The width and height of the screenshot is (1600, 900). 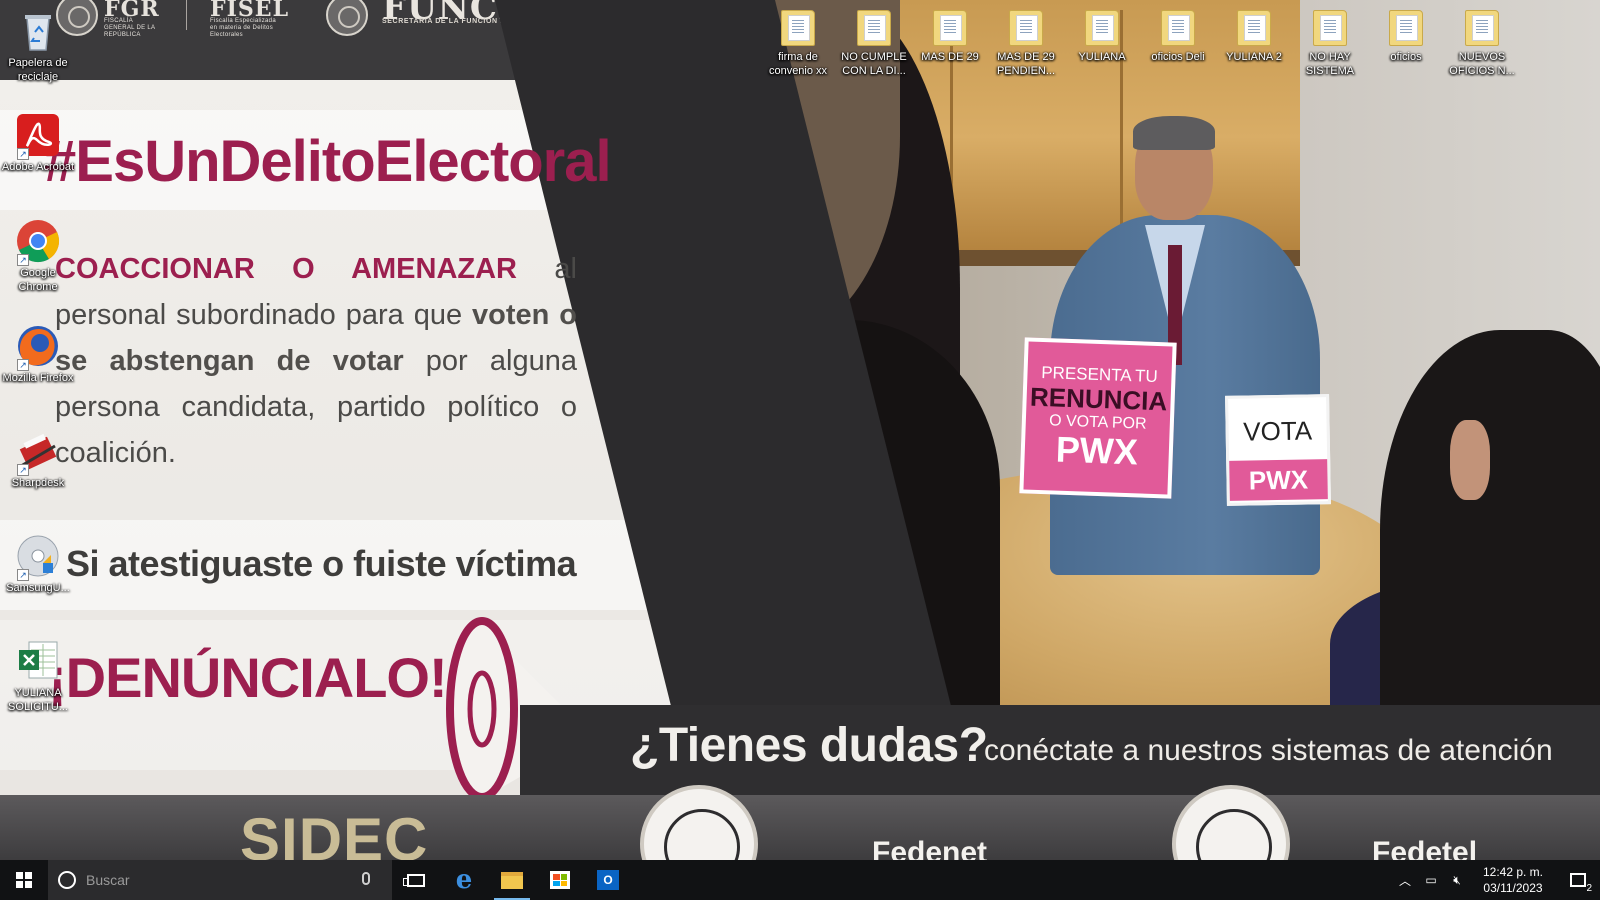 What do you see at coordinates (186, 15) in the screenshot?
I see `logo-divider` at bounding box center [186, 15].